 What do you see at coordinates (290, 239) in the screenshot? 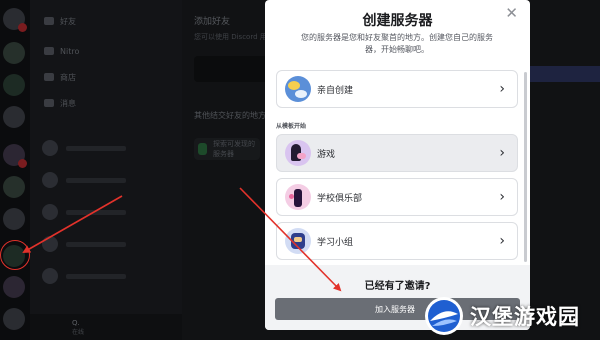
I see `arrow-to-join-button` at bounding box center [290, 239].